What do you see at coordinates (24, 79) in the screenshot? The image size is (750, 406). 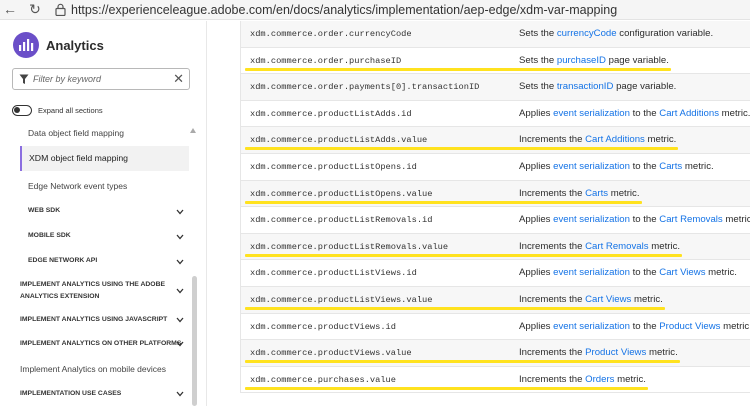 I see `filter-funnel-icon` at bounding box center [24, 79].